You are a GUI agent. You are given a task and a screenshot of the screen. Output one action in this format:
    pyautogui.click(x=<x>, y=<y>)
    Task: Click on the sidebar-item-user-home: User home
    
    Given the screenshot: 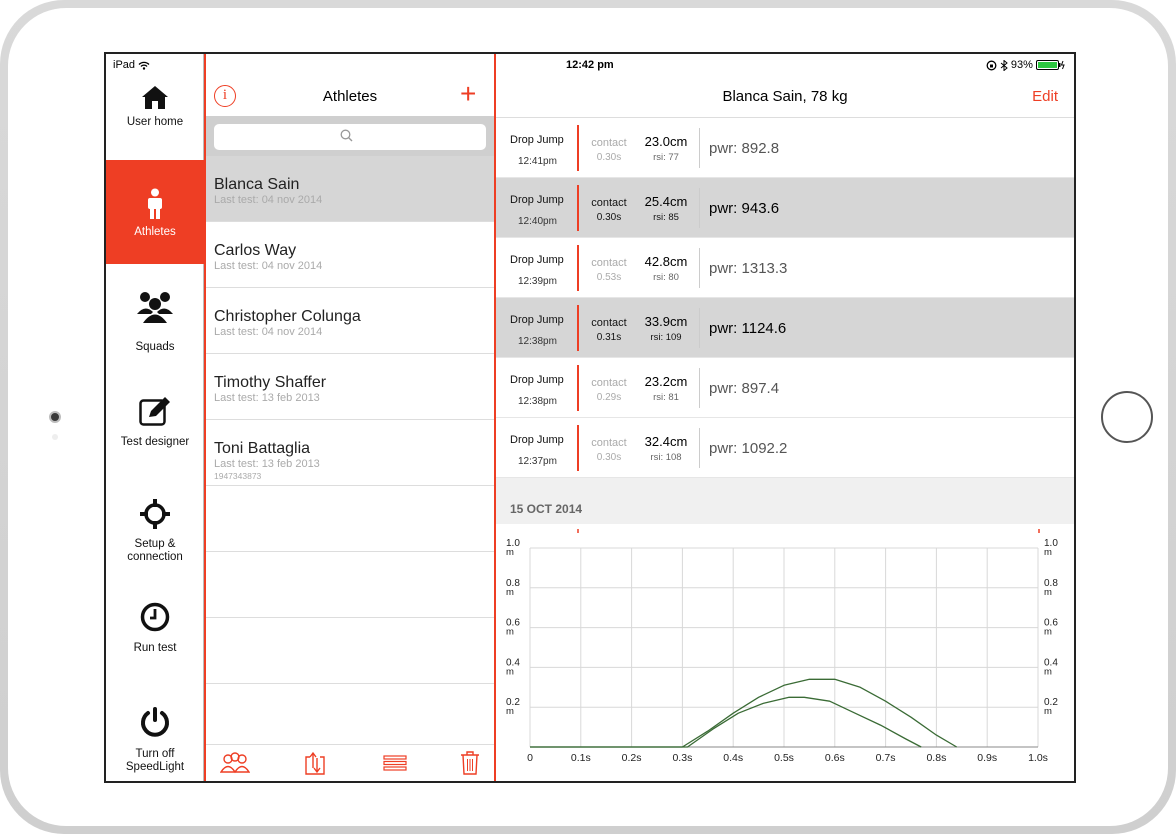 What is the action you would take?
    pyautogui.click(x=155, y=121)
    